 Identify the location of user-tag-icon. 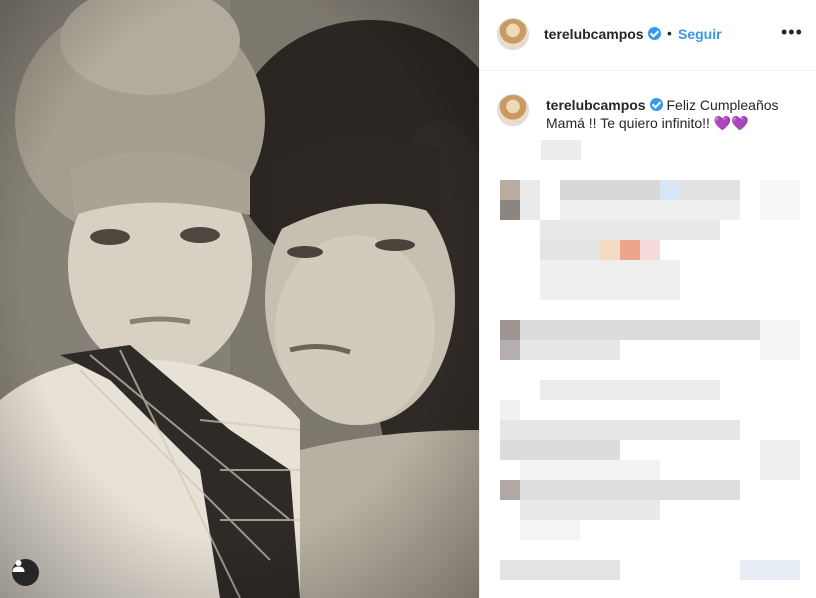
(18, 566).